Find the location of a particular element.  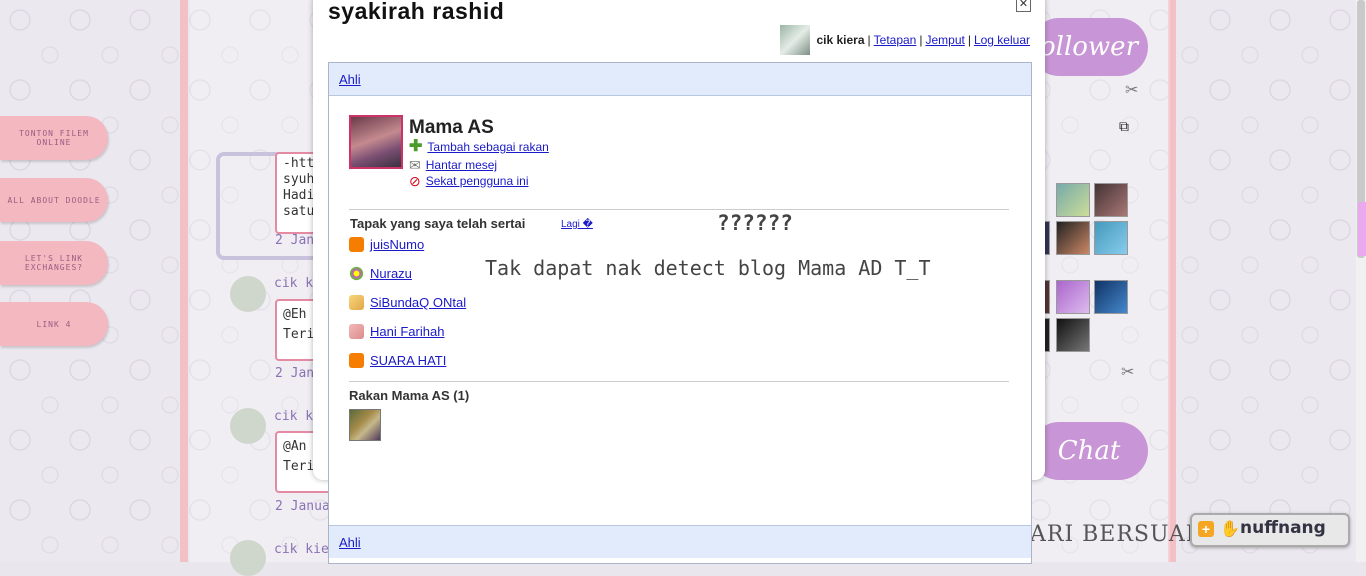

blog-link: Nurazu is located at coordinates (391, 273).